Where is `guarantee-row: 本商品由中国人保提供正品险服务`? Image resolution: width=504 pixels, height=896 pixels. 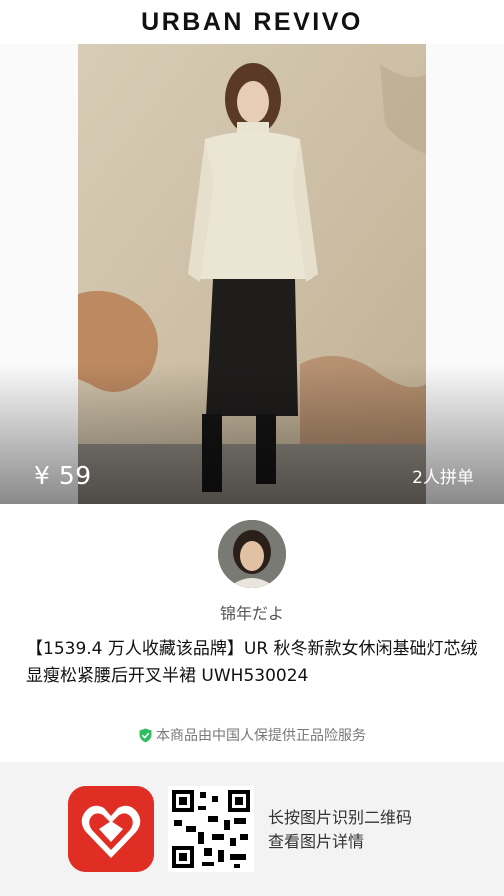
guarantee-row: 本商品由中国人保提供正品险服务 is located at coordinates (252, 735).